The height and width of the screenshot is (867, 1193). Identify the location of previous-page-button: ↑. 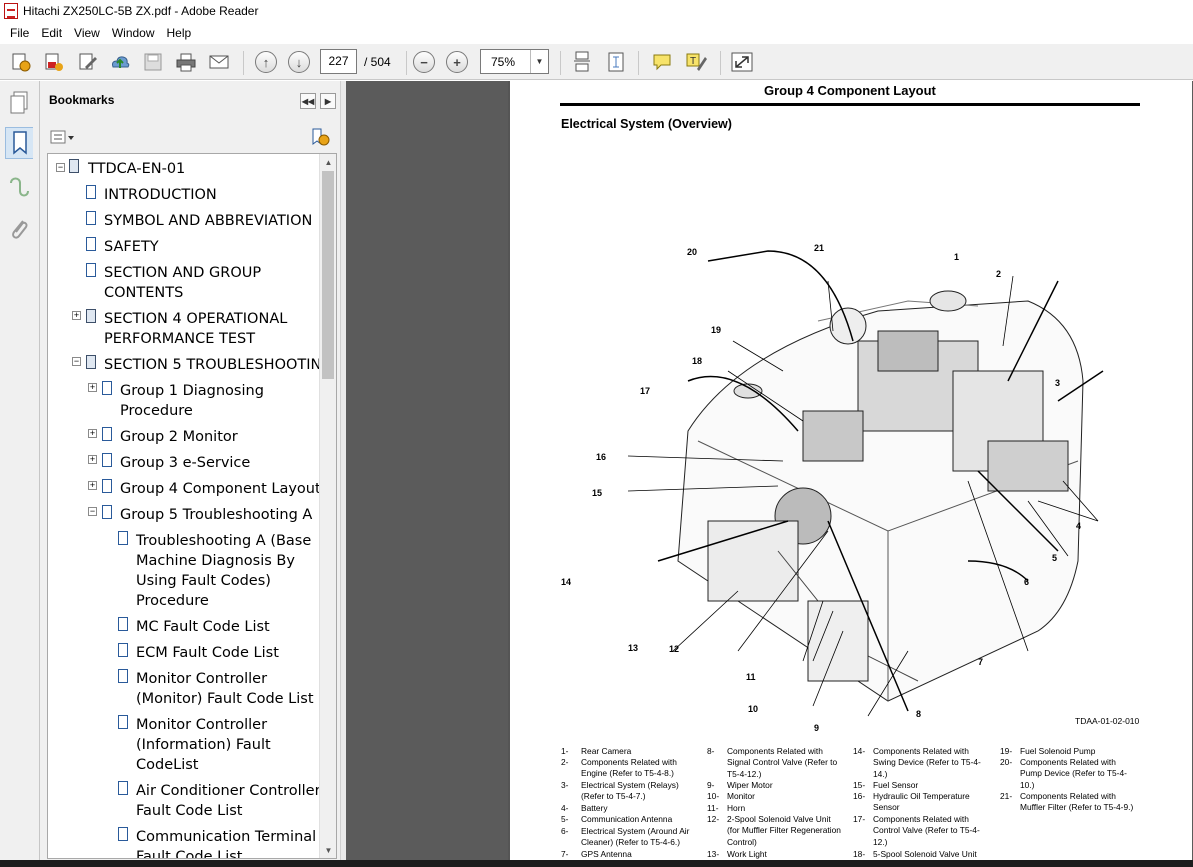
(266, 62).